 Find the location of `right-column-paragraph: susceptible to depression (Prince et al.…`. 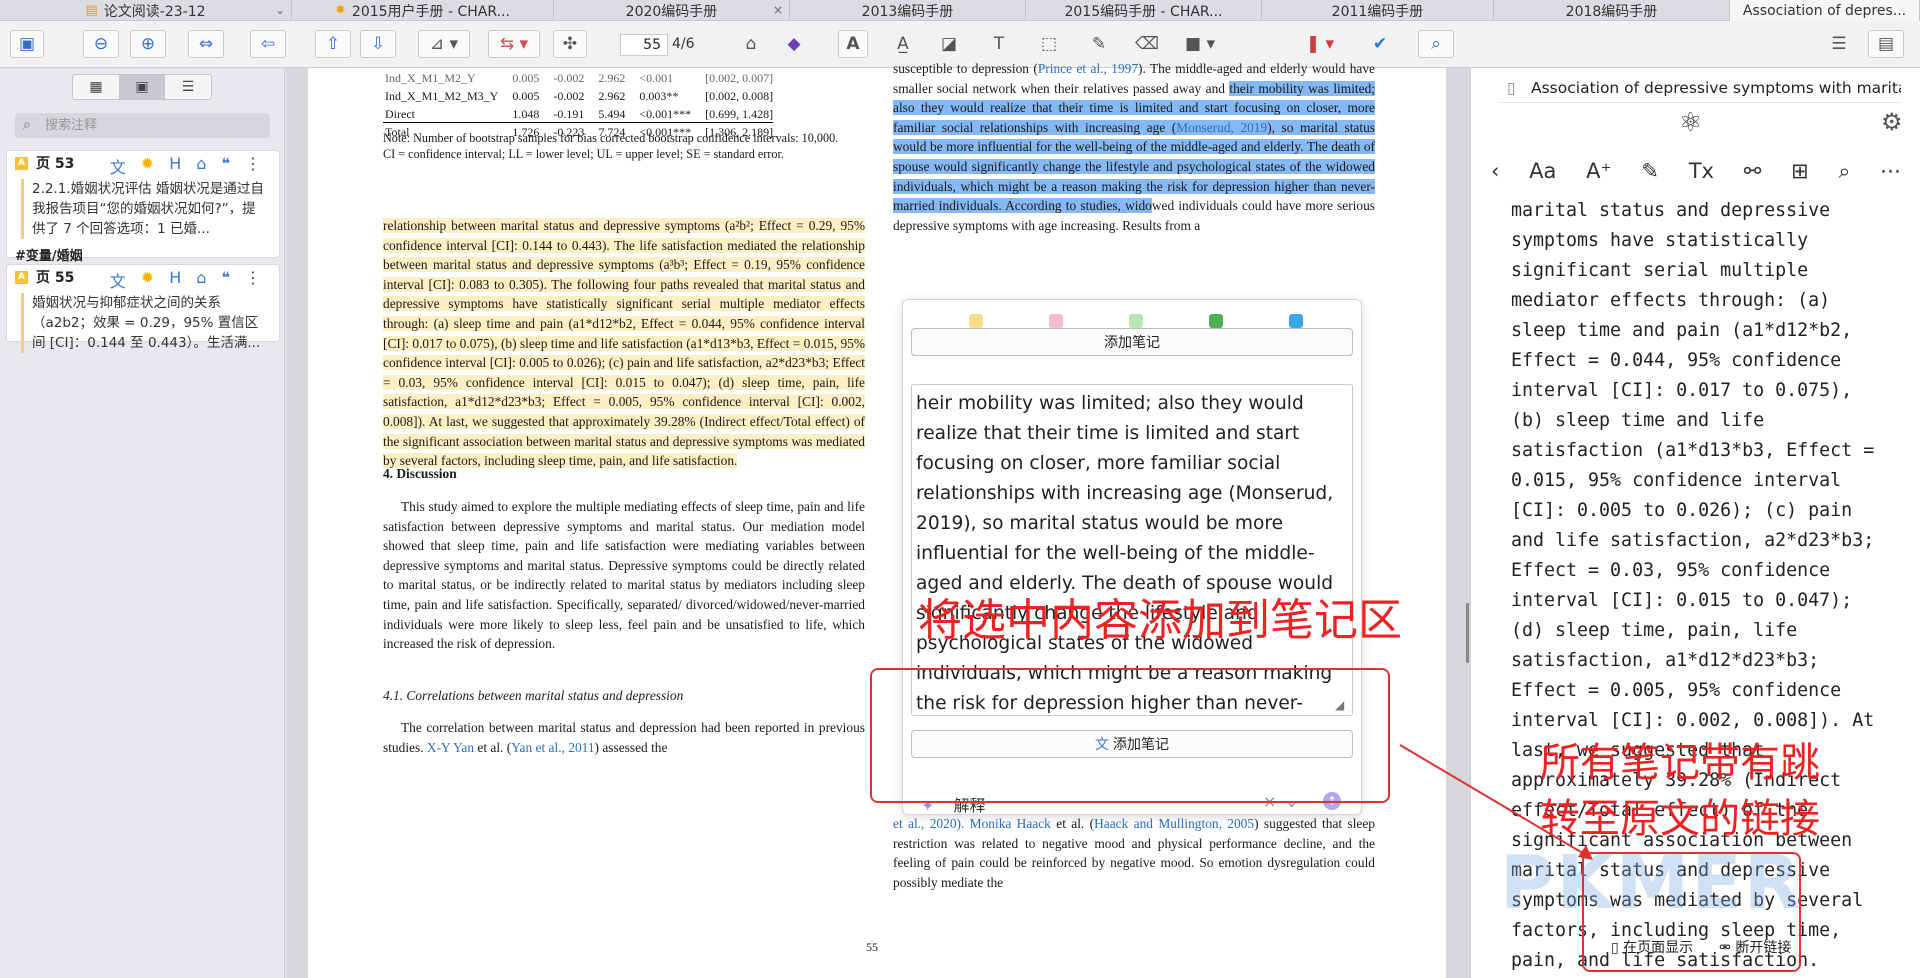

right-column-paragraph: susceptible to depression (Prince et al.… is located at coordinates (1134, 147).